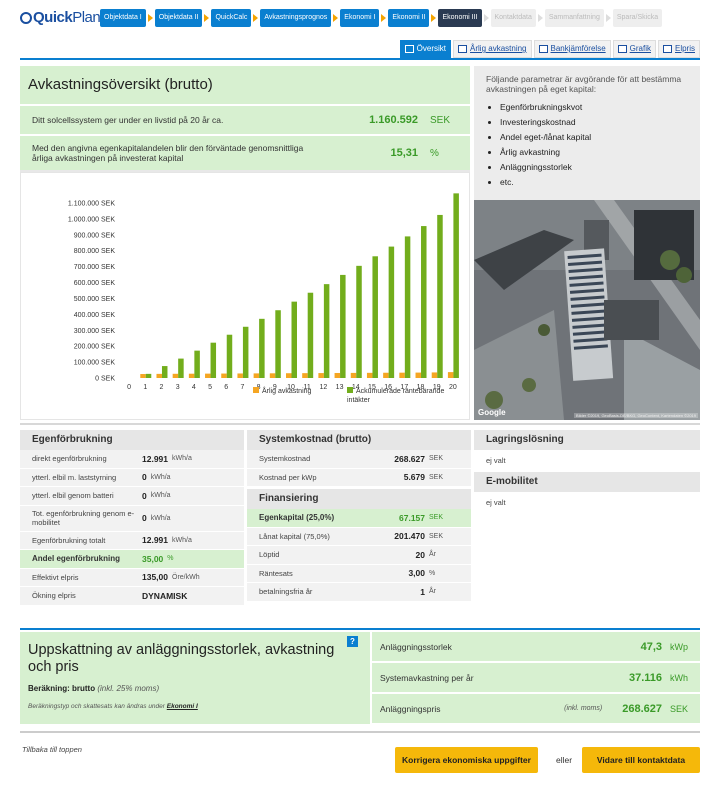 The image size is (705, 800). Describe the element at coordinates (409, 458) in the screenshot. I see `row-value: 268.627` at that location.